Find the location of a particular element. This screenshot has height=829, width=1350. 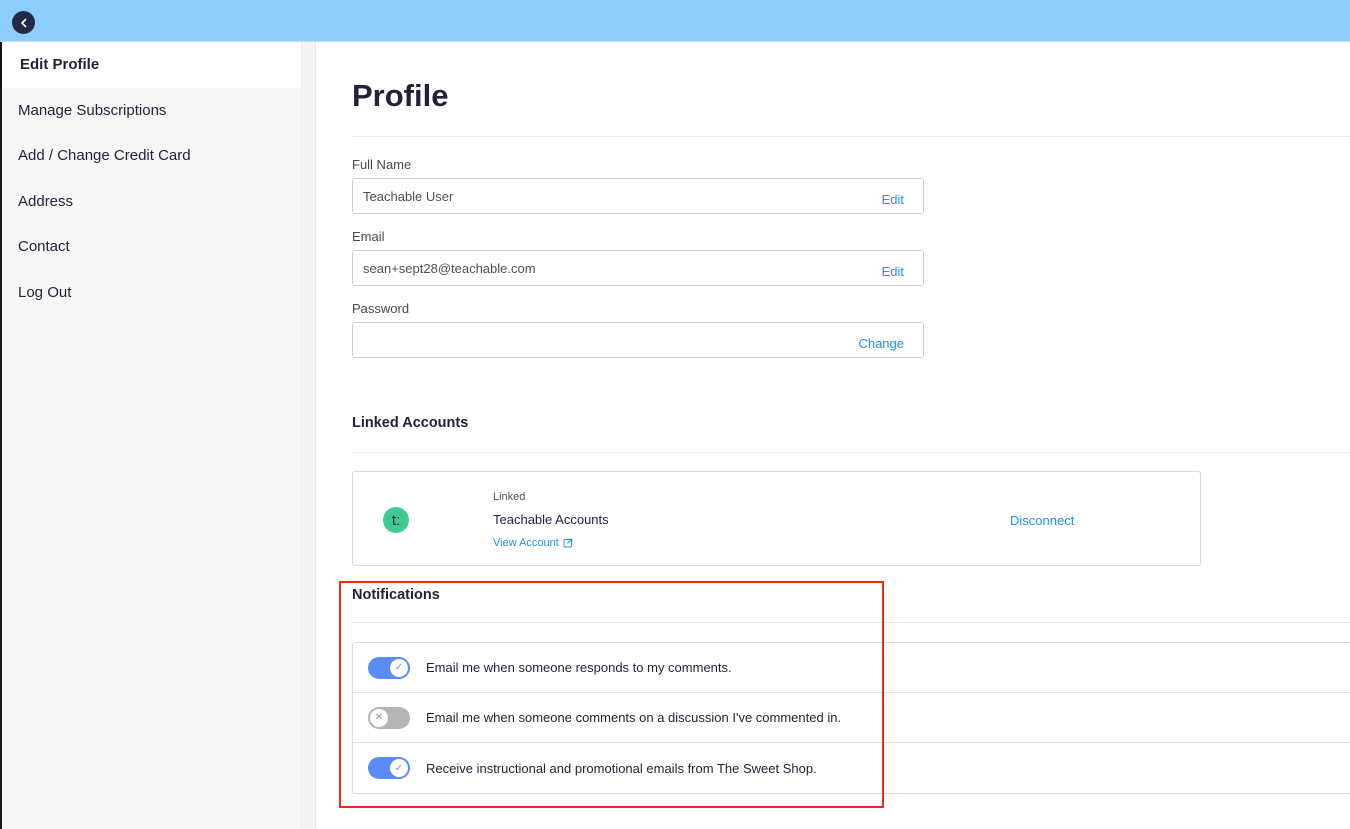

notifications-divider is located at coordinates (851, 622).